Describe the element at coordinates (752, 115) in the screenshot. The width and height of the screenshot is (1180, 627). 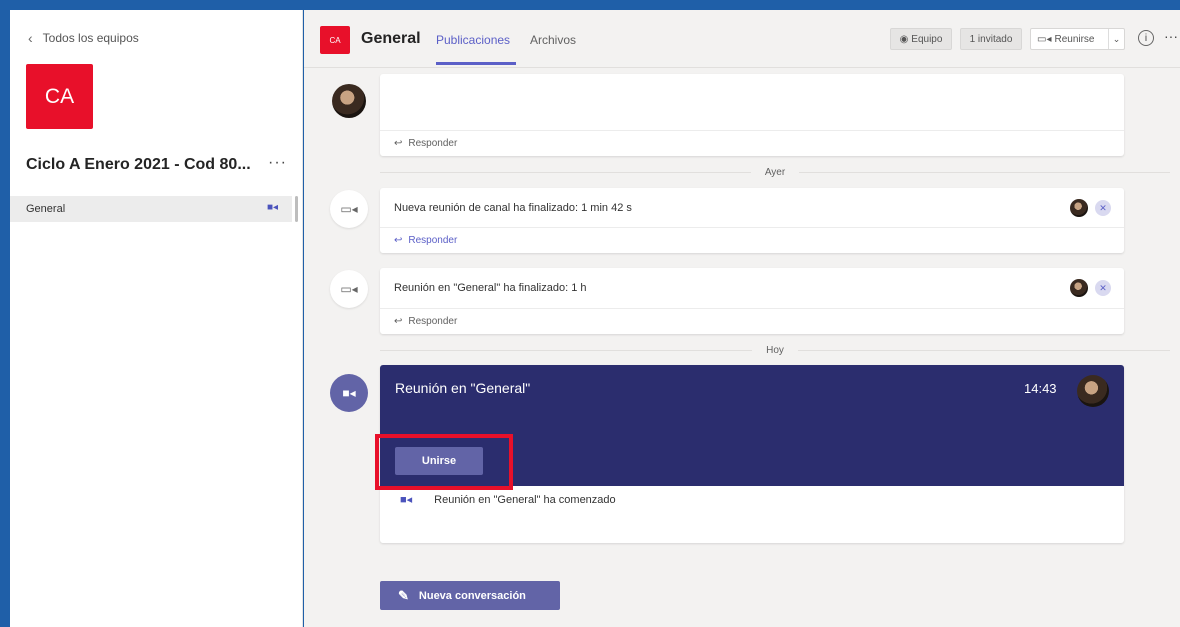
I see `message-card: ↩ Responder` at that location.